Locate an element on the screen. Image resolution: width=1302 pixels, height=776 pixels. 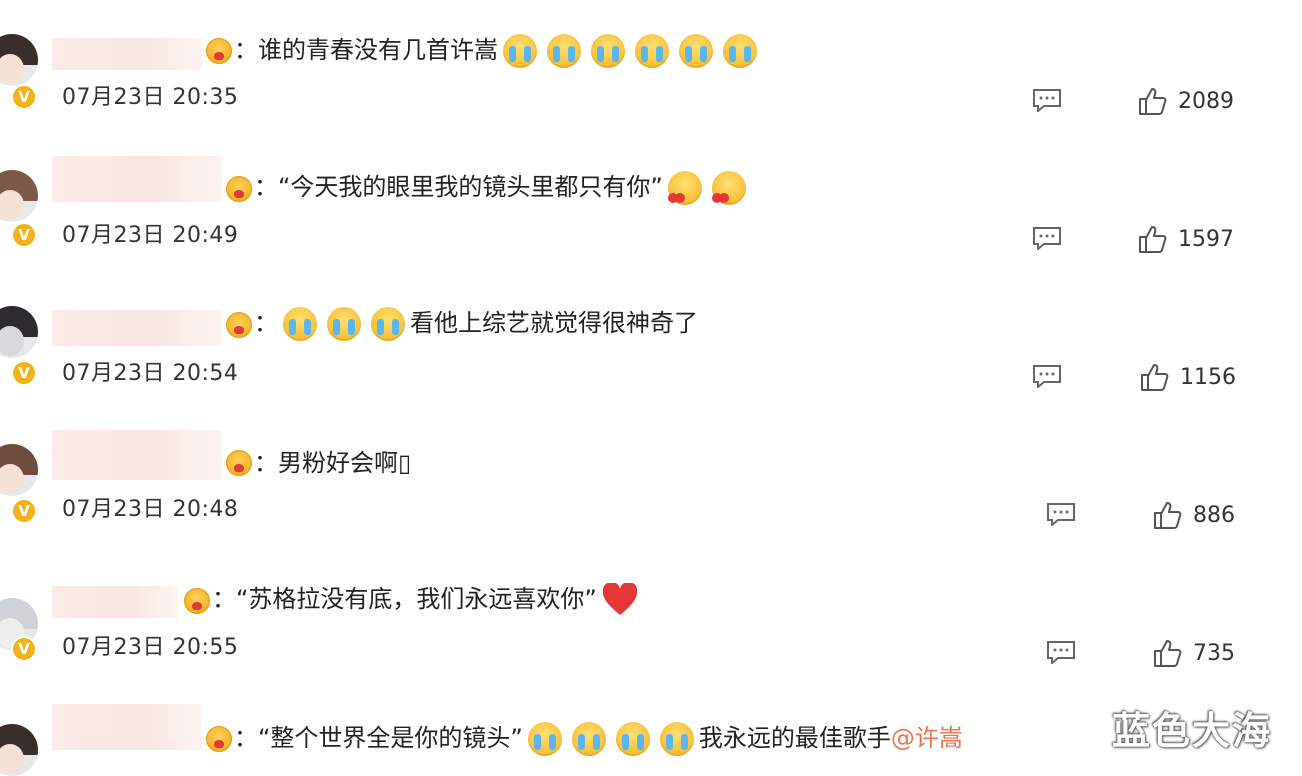
comment-text: ：男粉好会啊▯ is located at coordinates (332, 463).